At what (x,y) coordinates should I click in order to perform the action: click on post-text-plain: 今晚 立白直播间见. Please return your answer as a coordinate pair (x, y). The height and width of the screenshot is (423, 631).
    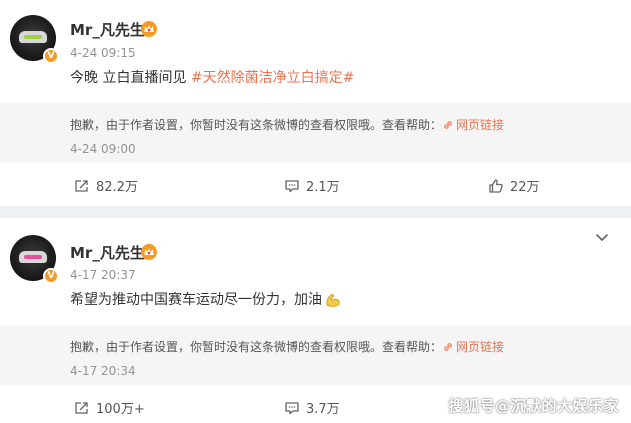
    Looking at the image, I should click on (130, 78).